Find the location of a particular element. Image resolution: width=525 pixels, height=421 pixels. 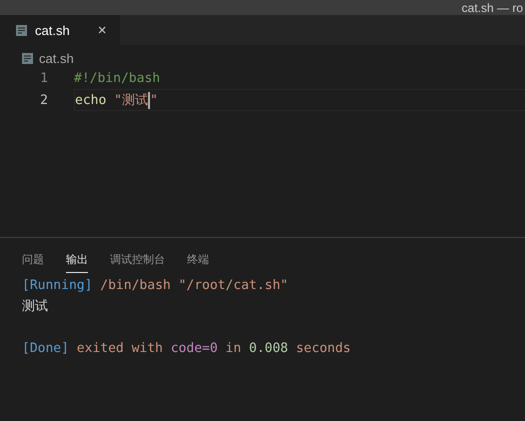

editor-tab: cat.sh × is located at coordinates (60, 30).